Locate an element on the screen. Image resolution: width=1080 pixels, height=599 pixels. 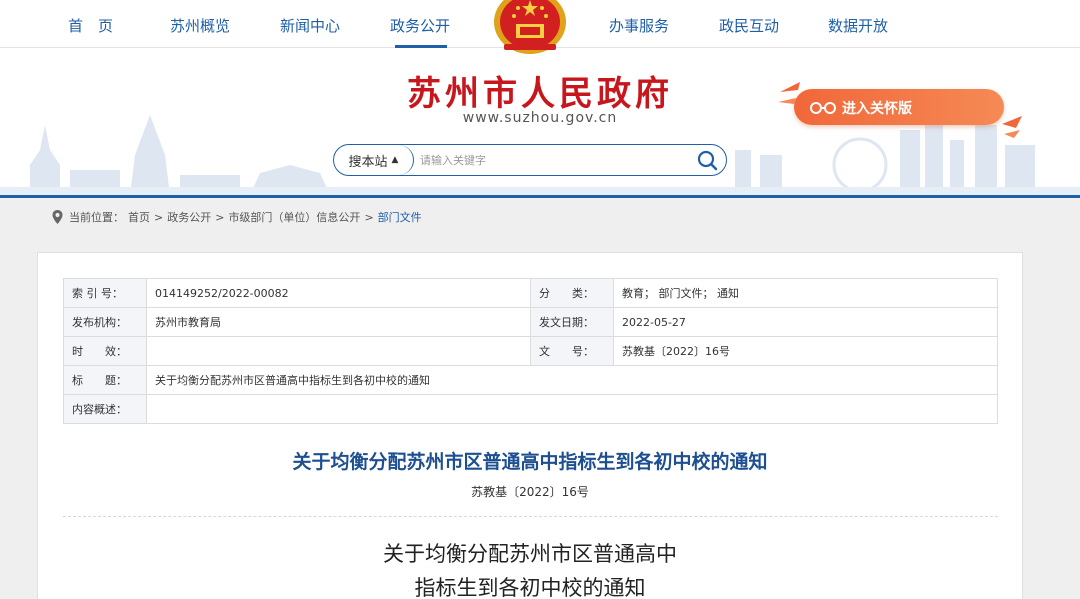
care-mode-button: 进入关怀版 is located at coordinates (899, 107).